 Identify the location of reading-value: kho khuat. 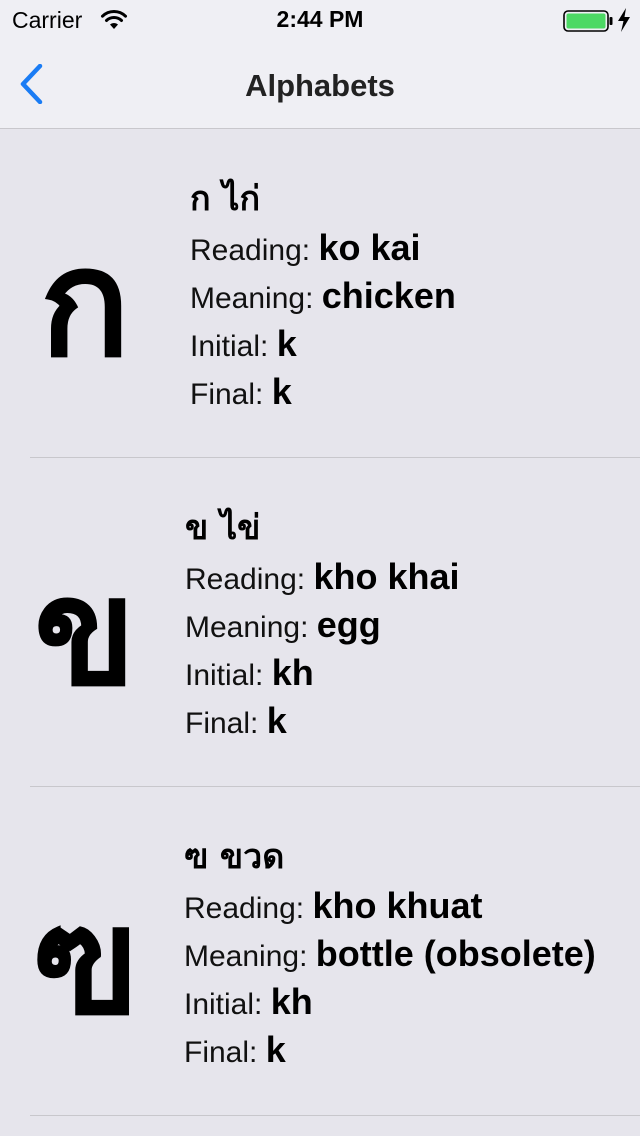
(397, 905).